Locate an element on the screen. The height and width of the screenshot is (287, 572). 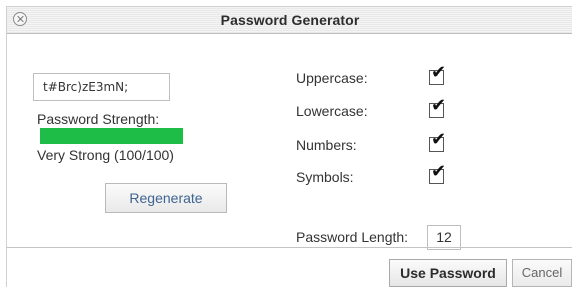
generated-password-field: t#Brc)zE3mN; is located at coordinates (101, 87).